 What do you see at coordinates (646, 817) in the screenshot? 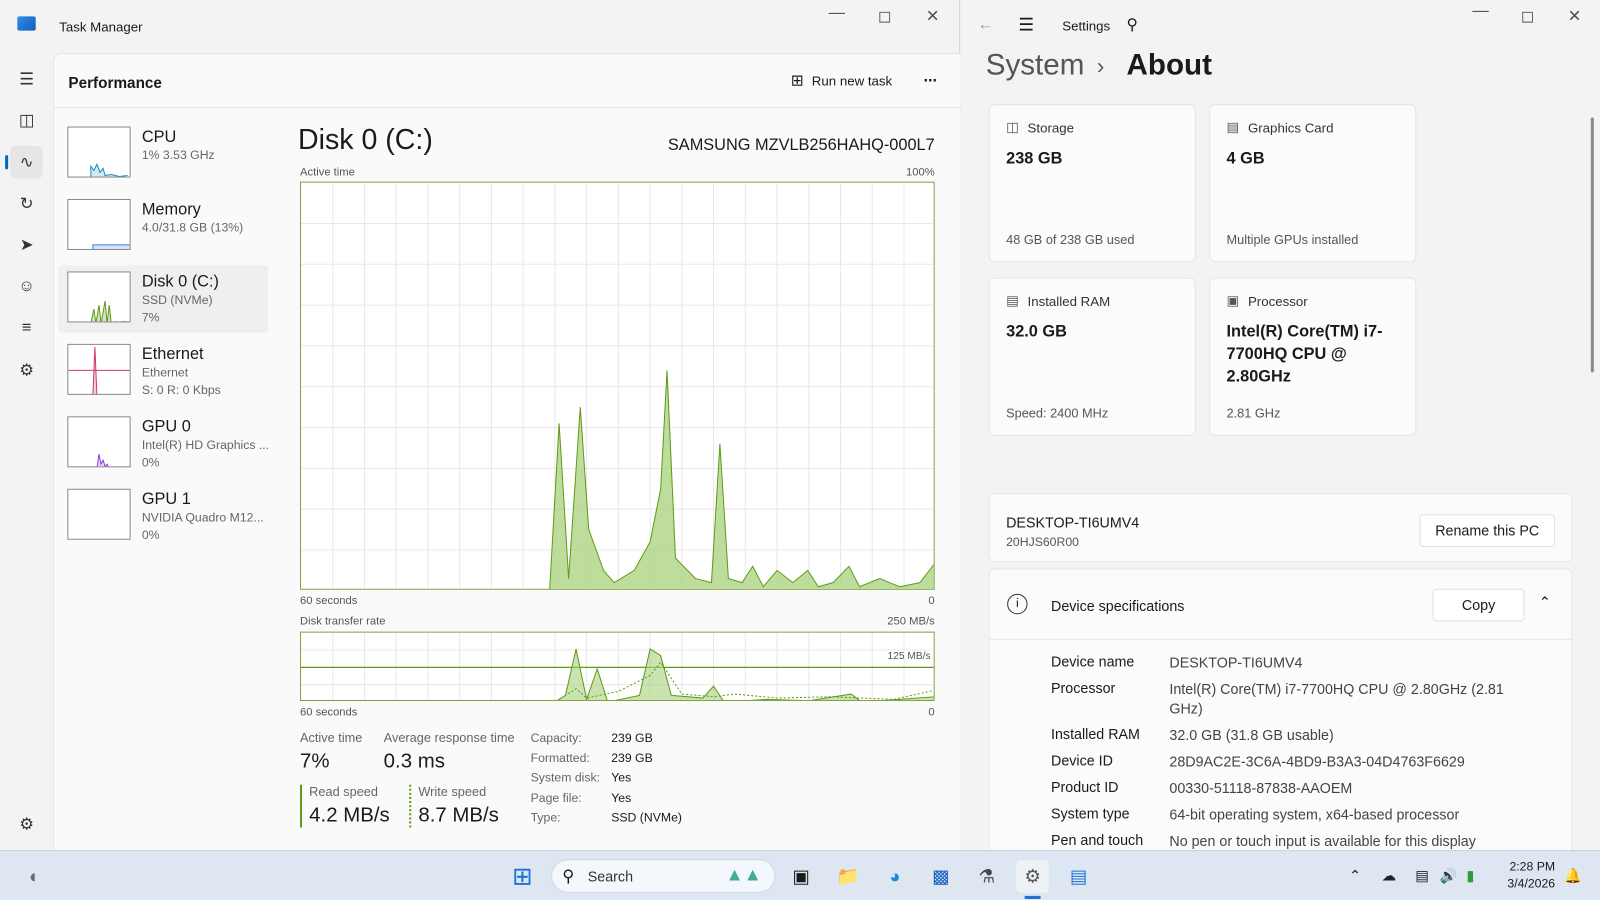
I see `property-value: SSD (NVMe)` at bounding box center [646, 817].